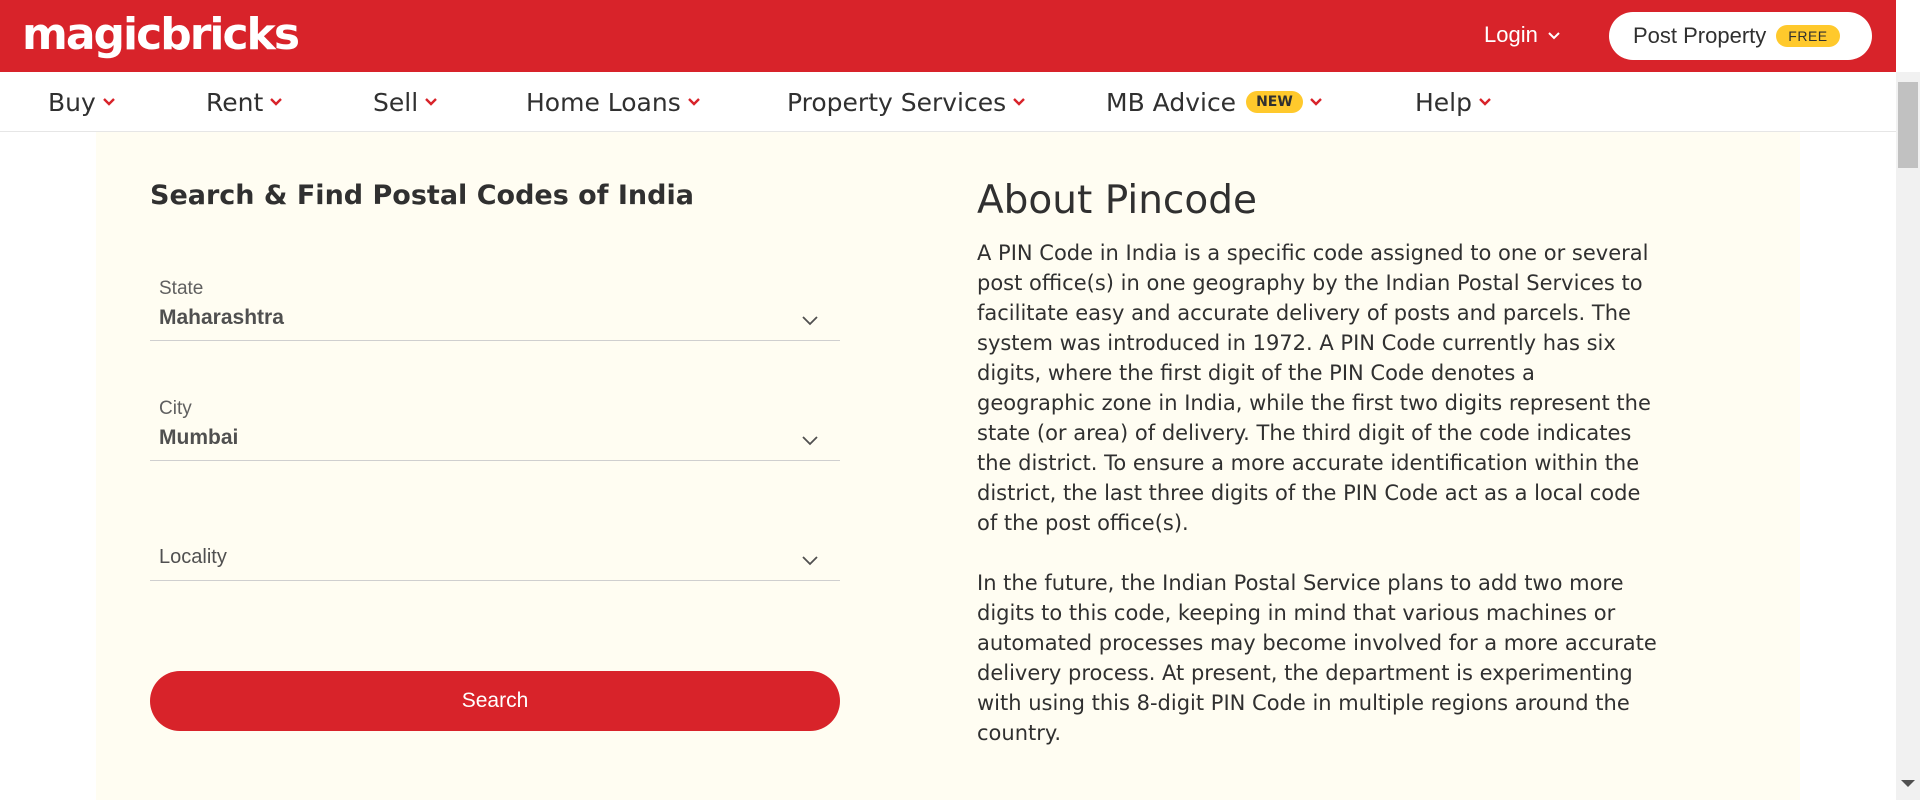 The height and width of the screenshot is (800, 1920). What do you see at coordinates (1511, 34) in the screenshot?
I see `login-label: Login` at bounding box center [1511, 34].